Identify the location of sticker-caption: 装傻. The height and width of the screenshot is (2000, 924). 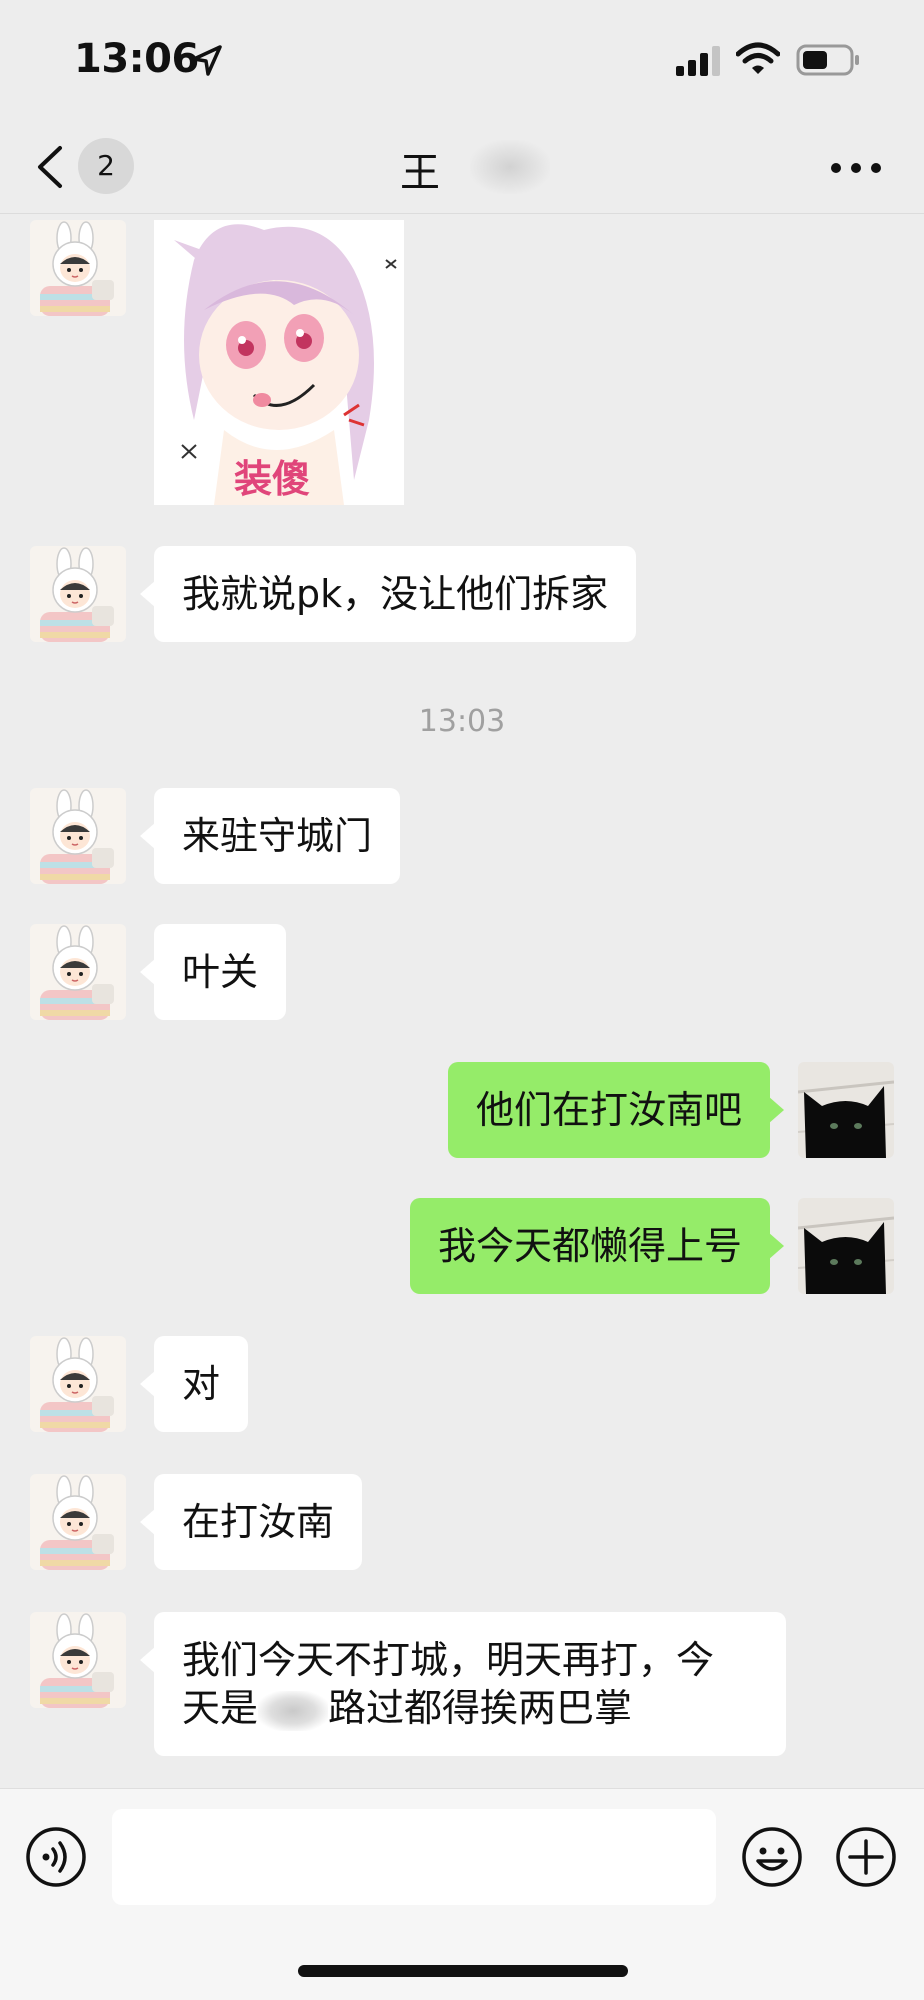
(272, 478).